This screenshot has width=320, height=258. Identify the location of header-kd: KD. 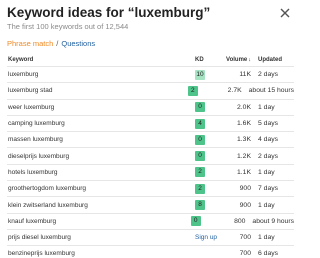
(207, 60).